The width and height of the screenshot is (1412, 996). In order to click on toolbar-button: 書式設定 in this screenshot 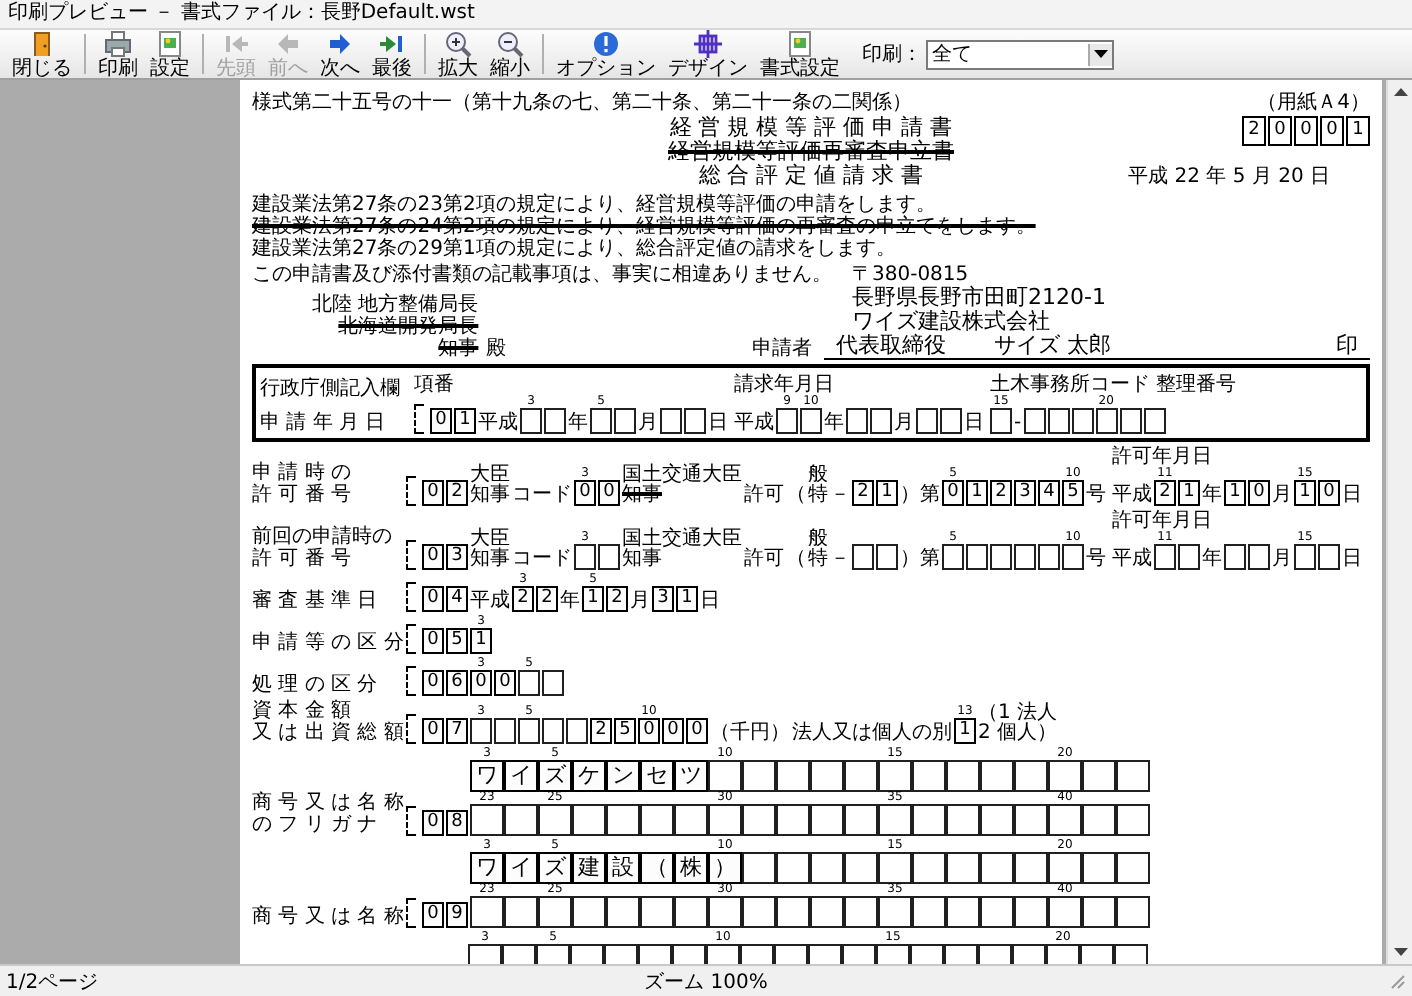, I will do `click(800, 54)`.